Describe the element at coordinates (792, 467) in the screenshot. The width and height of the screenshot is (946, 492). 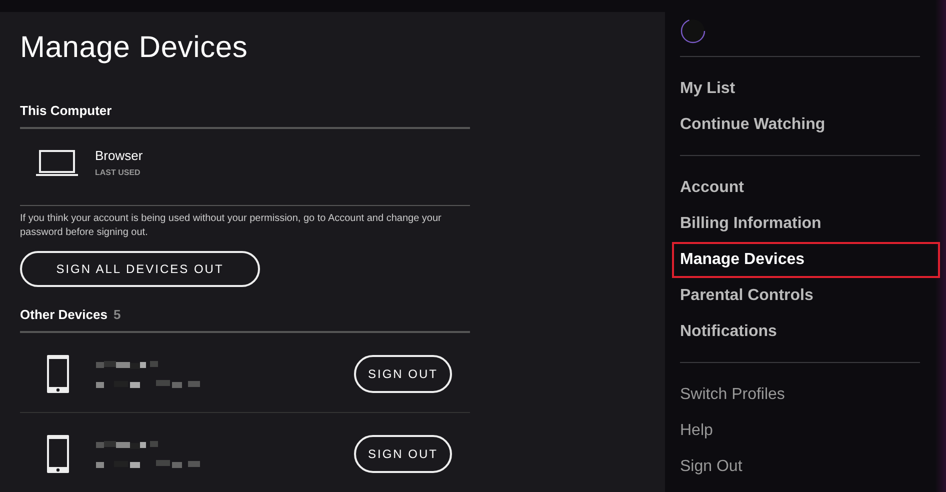
I see `sidebar-item: Sign Out` at that location.